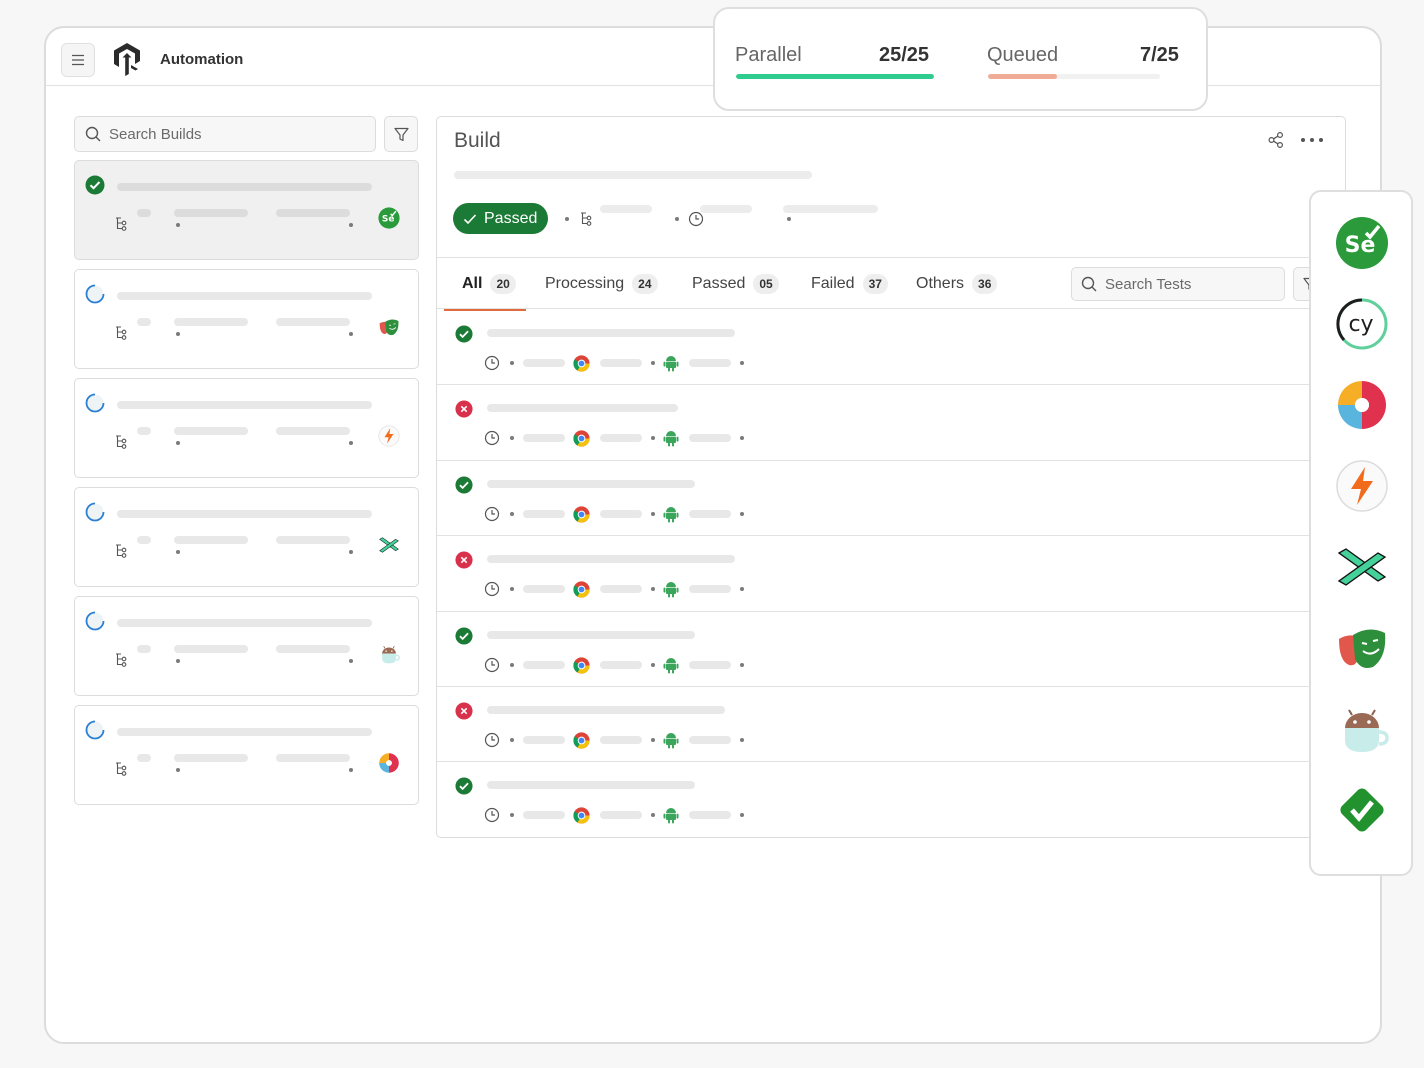 Image resolution: width=1424 pixels, height=1068 pixels. Describe the element at coordinates (1159, 55) in the screenshot. I see `queued-value: 7/25` at that location.